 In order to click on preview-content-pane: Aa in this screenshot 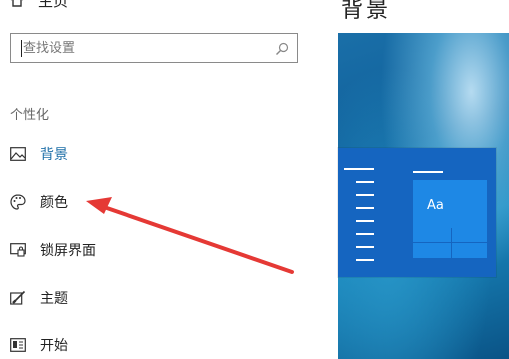, I will do `click(450, 214)`.